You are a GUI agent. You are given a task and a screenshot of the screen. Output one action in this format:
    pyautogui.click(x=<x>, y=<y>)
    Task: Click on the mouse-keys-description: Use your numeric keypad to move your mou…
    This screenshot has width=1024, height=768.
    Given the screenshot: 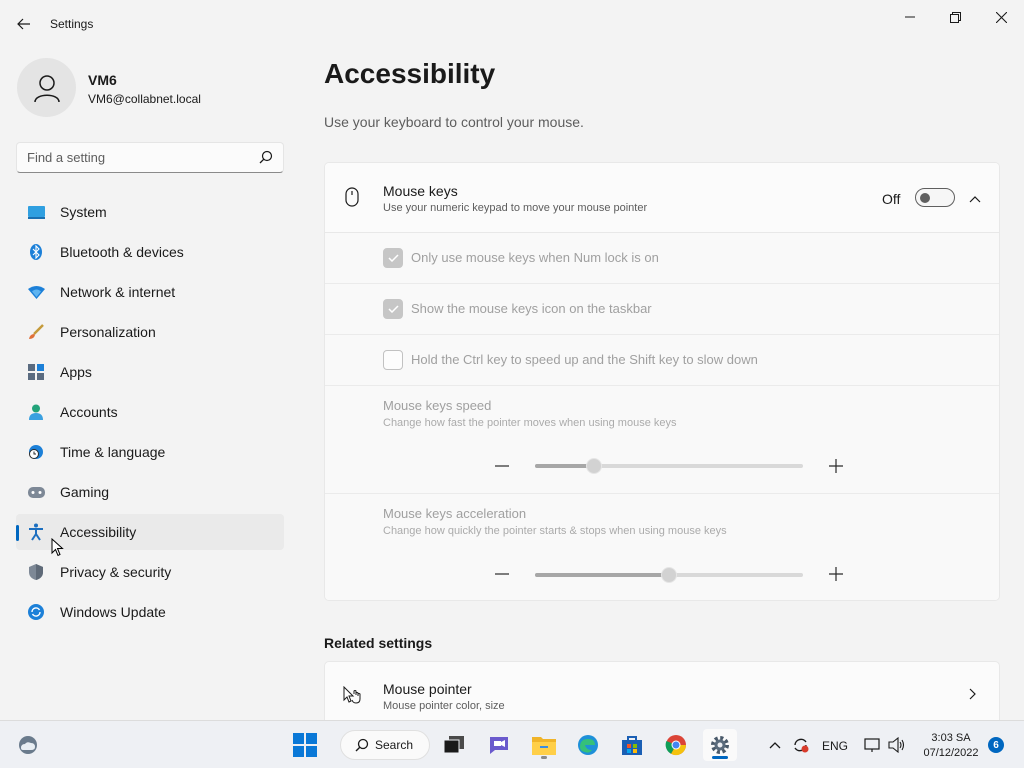 What is the action you would take?
    pyautogui.click(x=515, y=208)
    